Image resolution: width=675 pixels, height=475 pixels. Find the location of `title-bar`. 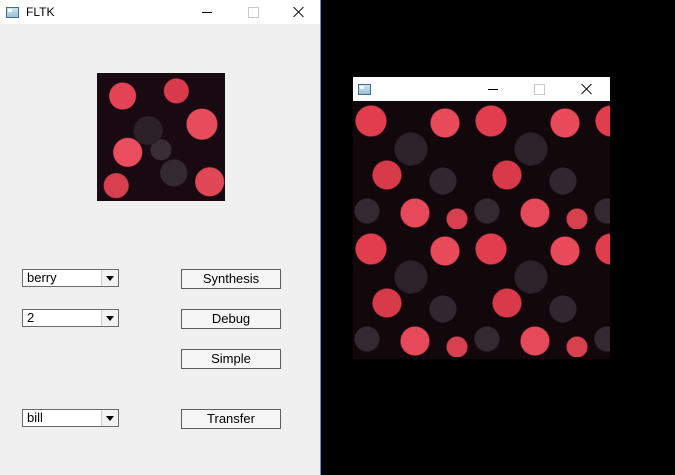

title-bar is located at coordinates (481, 89).